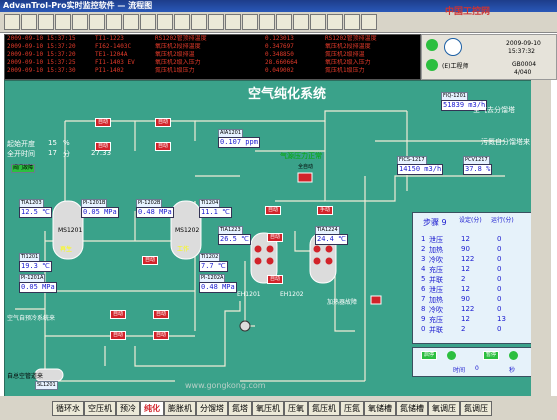 Image resolution: width=557 pixels, height=420 pixels. I want to click on date-label: 2009-09-10, so click(523, 43).